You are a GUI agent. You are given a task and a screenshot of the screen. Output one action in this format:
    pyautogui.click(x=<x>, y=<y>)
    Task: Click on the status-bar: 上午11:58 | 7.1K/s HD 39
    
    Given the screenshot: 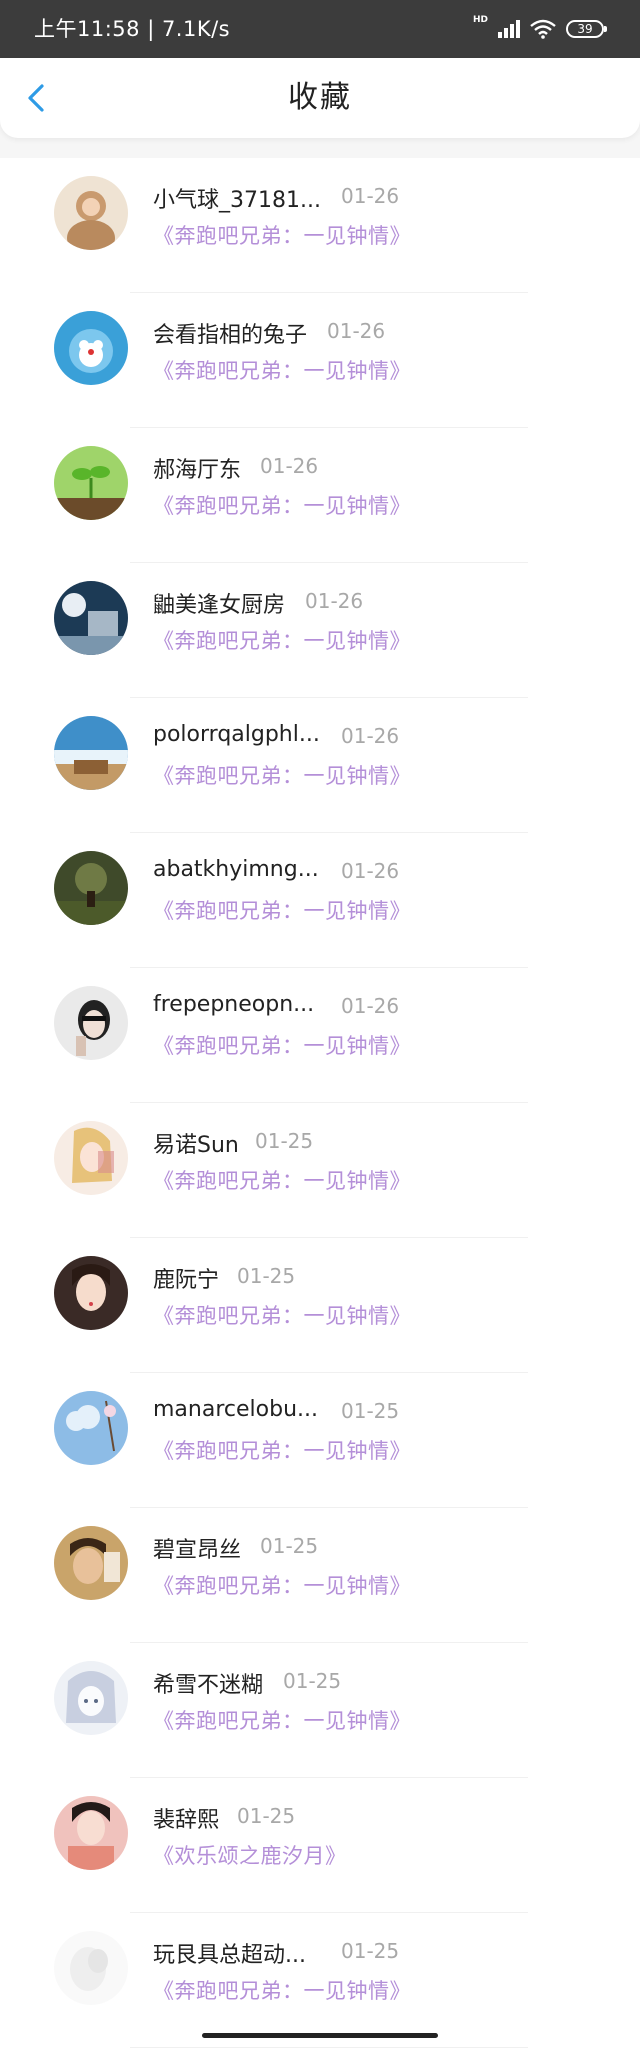 What is the action you would take?
    pyautogui.click(x=320, y=29)
    